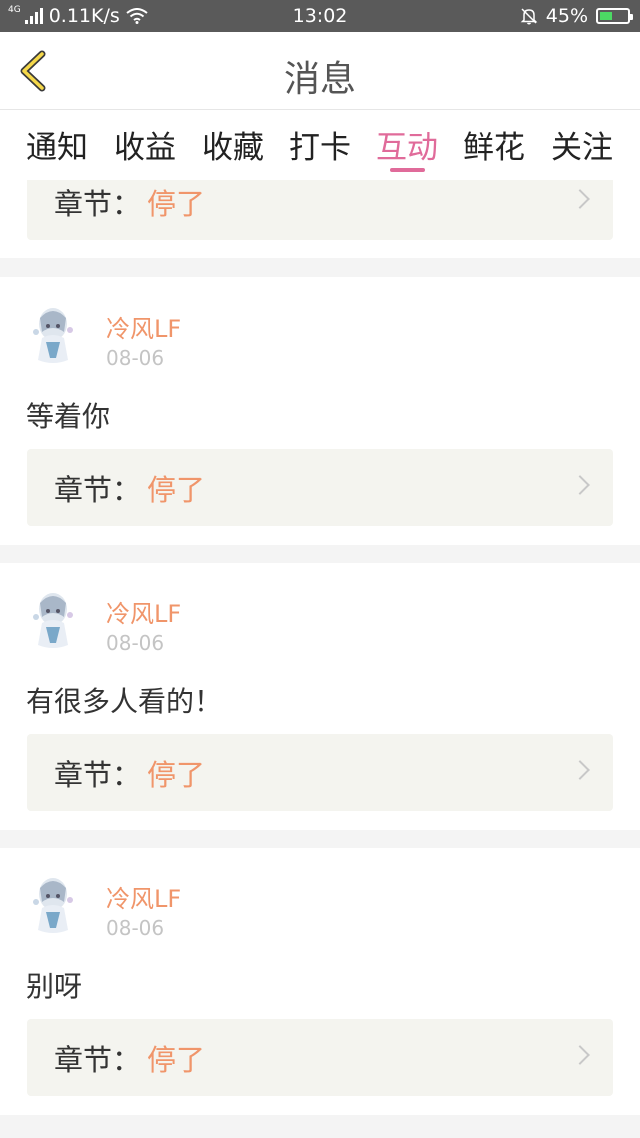 The image size is (640, 1138). I want to click on tab-bar: 通知 收益 收藏 打卡 互动 鲜花 关注, so click(320, 145).